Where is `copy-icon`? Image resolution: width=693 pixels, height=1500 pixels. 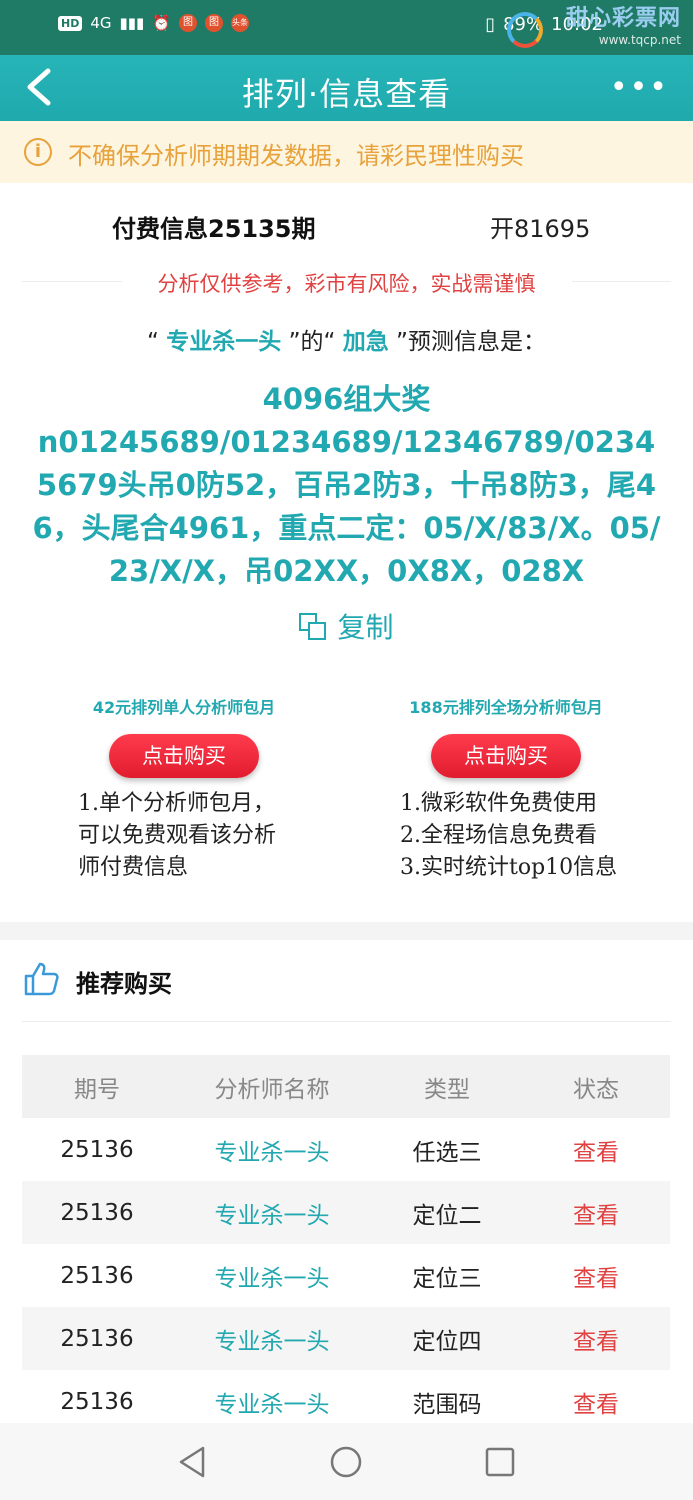 copy-icon is located at coordinates (313, 627).